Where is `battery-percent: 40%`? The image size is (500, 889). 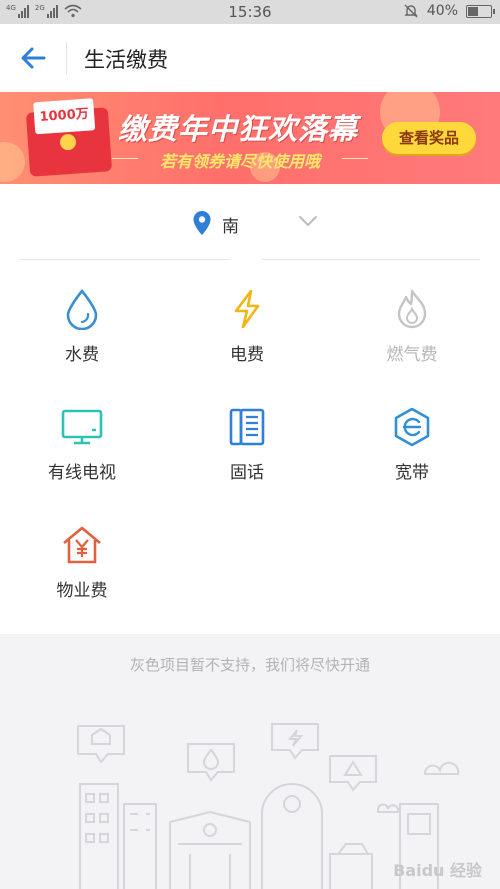
battery-percent: 40% is located at coordinates (442, 11).